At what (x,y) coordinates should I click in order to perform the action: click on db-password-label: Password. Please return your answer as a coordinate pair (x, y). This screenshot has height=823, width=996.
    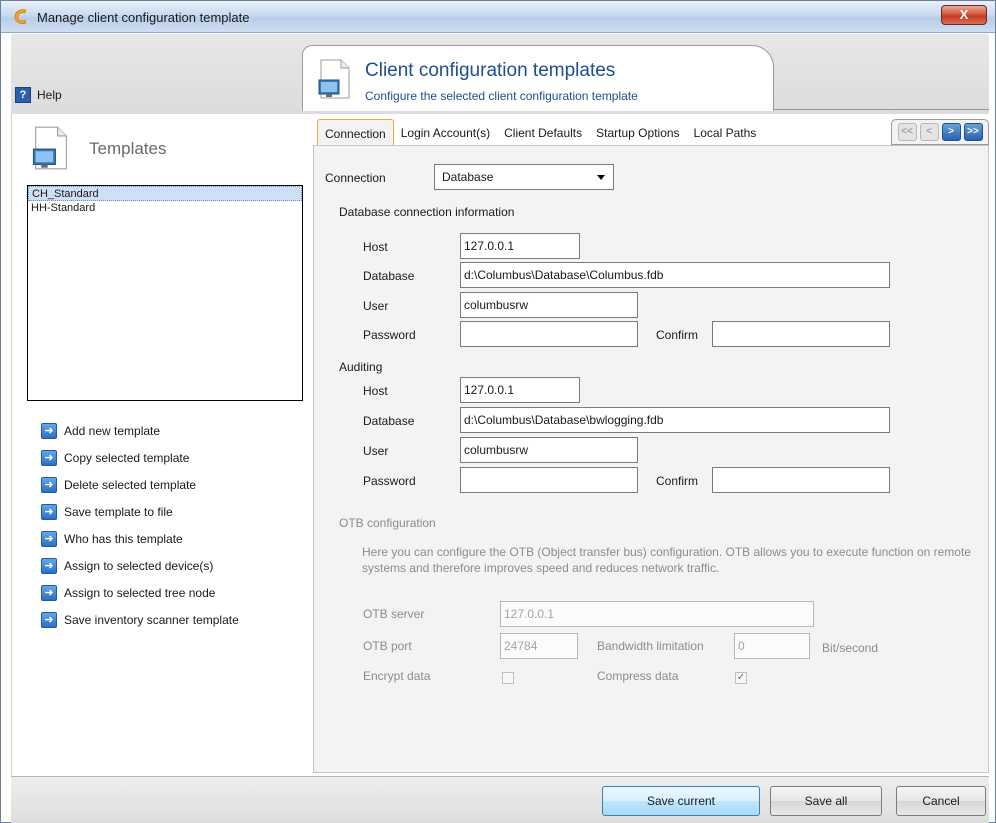
    Looking at the image, I should click on (389, 335).